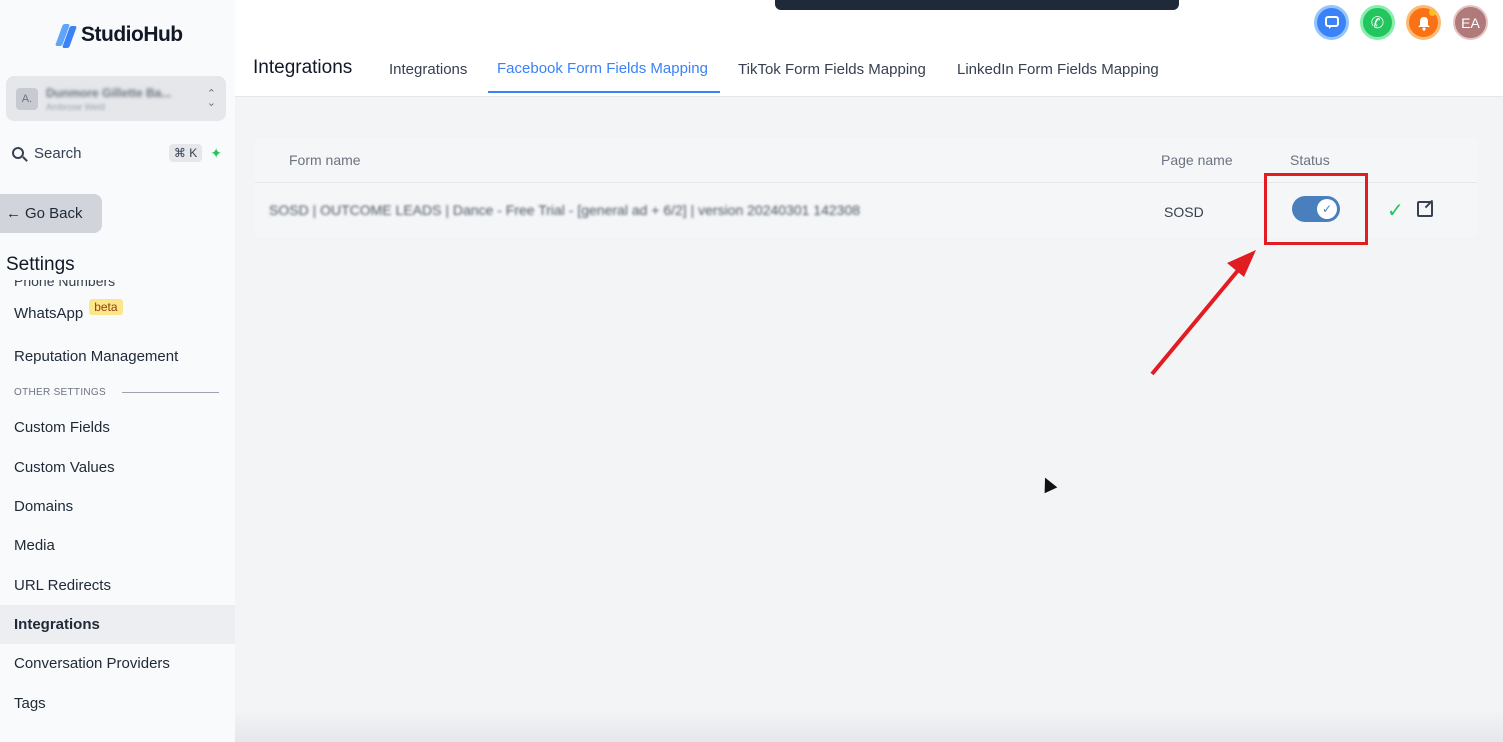  Describe the element at coordinates (60, 392) in the screenshot. I see `section-label: OTHER SETTINGS` at that location.